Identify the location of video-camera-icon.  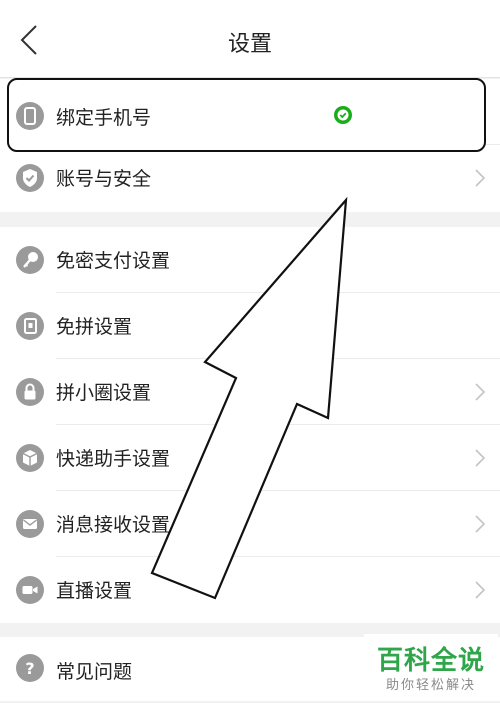
(30, 590).